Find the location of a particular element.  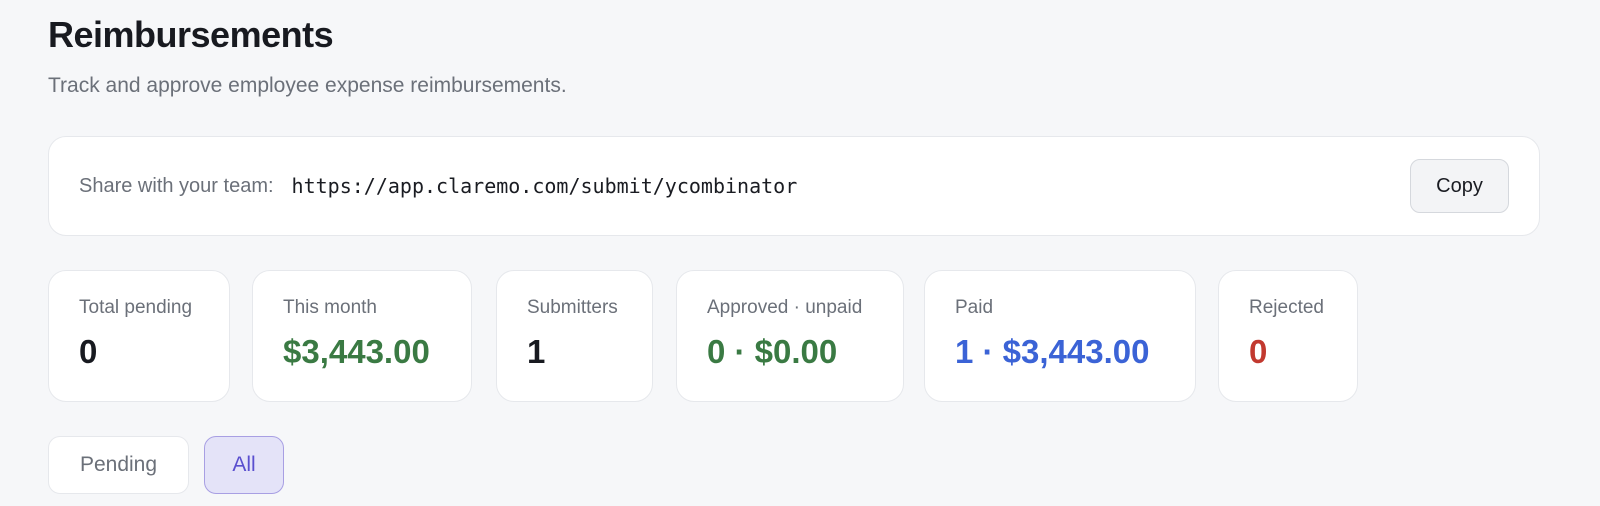

copy-button: Copy is located at coordinates (1459, 186).